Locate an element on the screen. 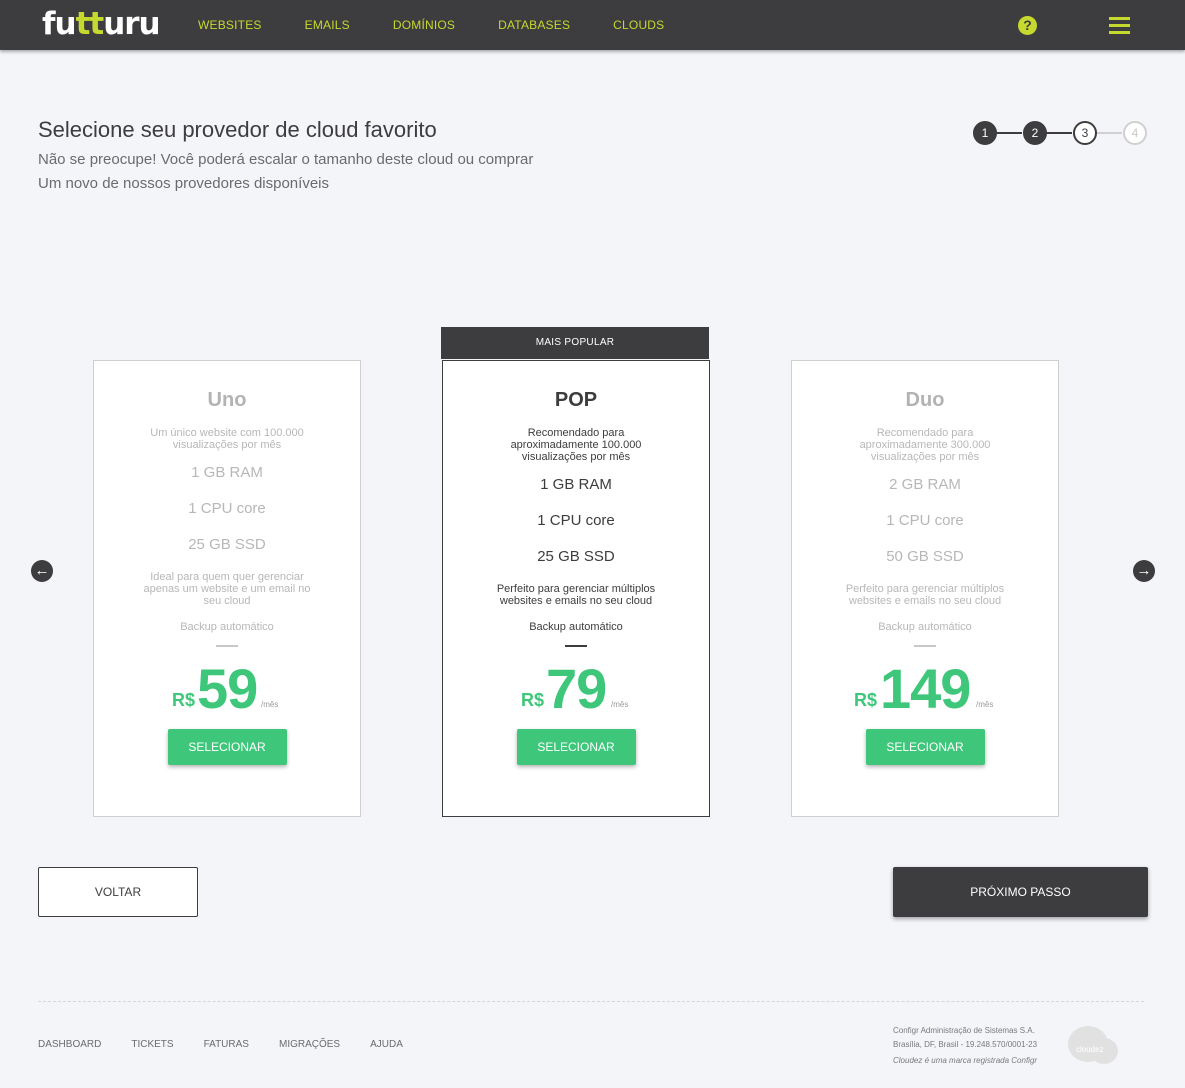 This screenshot has width=1185, height=1088. plan-price: R$ 79 /mês is located at coordinates (576, 685).